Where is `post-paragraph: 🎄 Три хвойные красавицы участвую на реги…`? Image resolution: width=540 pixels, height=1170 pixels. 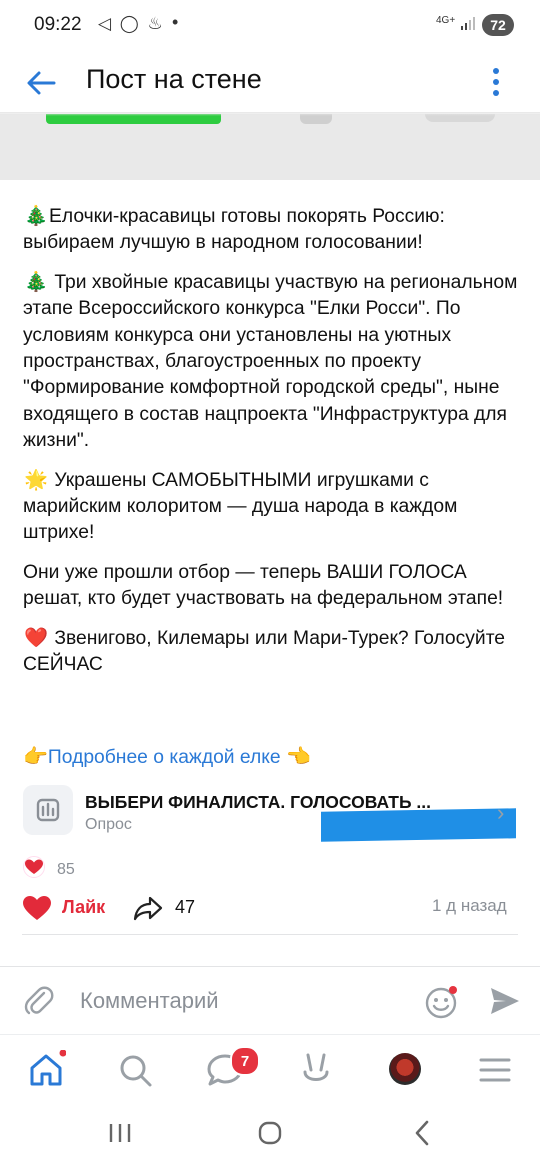
post-paragraph: 🎄 Три хвойные красавицы участвую на реги… is located at coordinates (273, 362).